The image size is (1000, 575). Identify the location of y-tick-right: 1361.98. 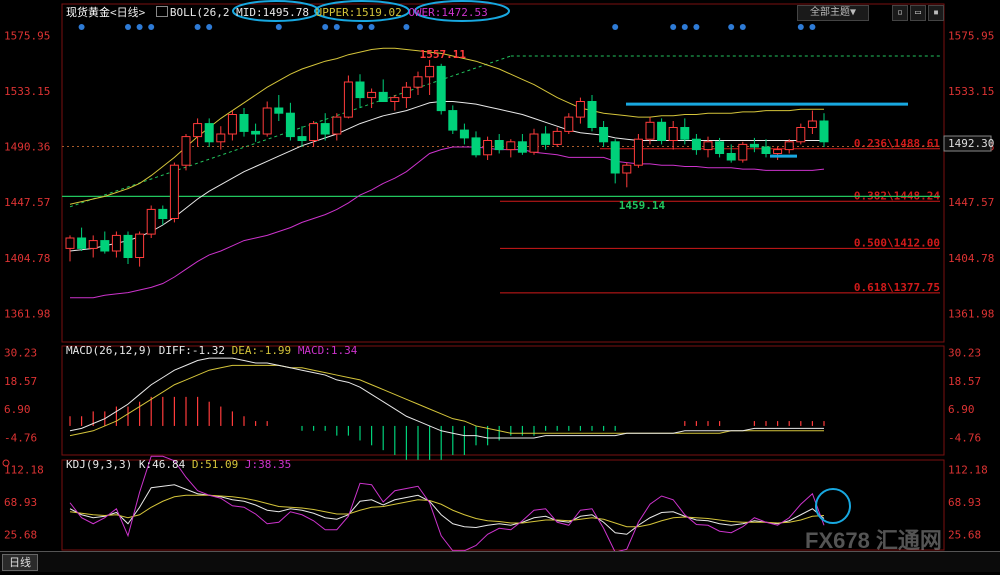
(971, 313).